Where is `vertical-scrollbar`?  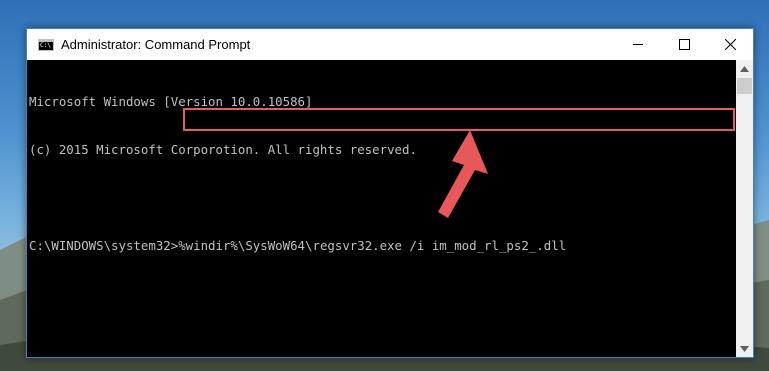 vertical-scrollbar is located at coordinates (744, 208).